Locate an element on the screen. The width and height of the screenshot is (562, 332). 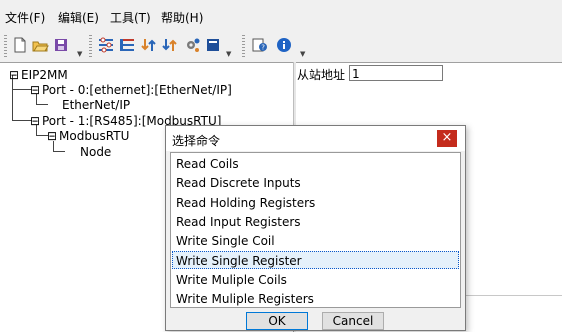
menu-edit: 编辑(E) is located at coordinates (78, 17).